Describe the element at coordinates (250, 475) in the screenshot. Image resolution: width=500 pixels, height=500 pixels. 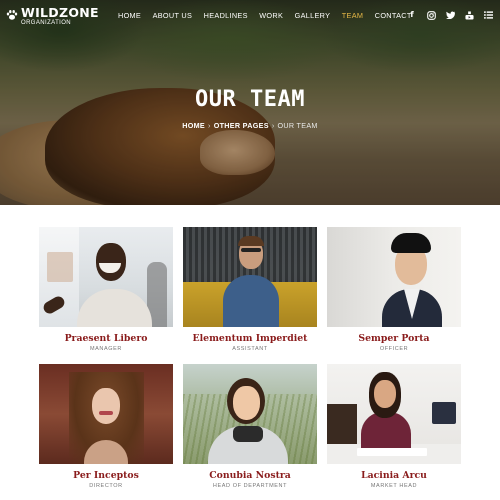
I see `team-member-name: Conubia Nostra` at that location.